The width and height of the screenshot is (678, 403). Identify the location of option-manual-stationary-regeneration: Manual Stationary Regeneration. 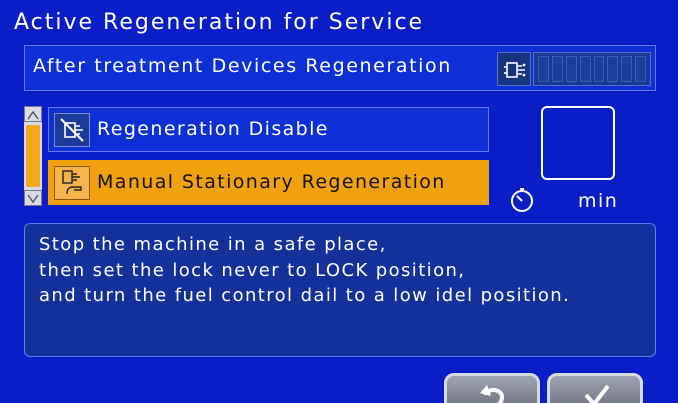
(268, 182).